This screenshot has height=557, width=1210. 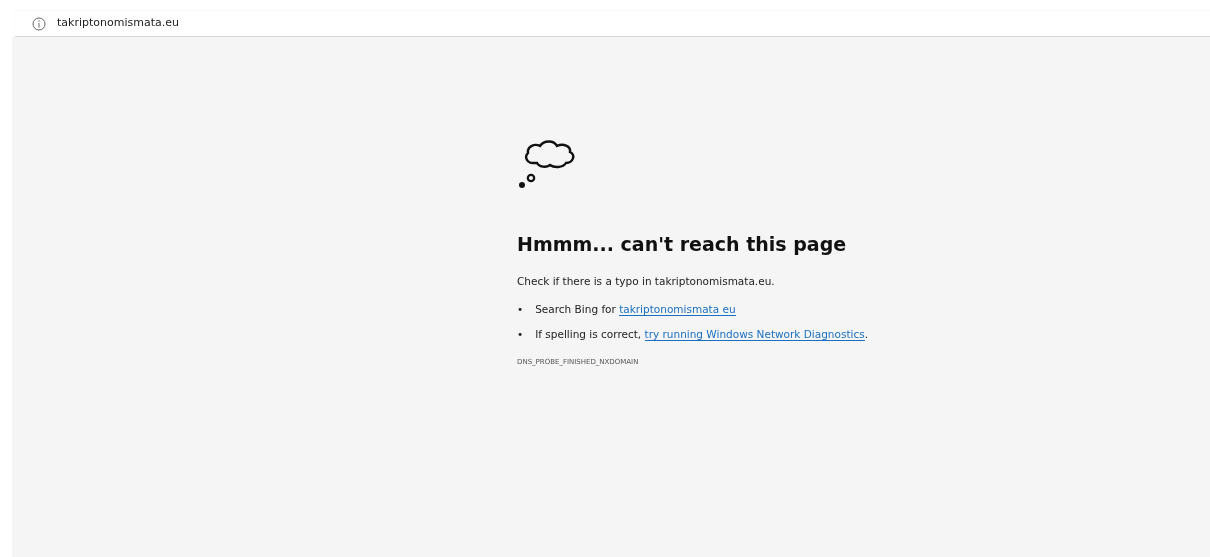 I want to click on error-heading: Hmmm... can't reach this page, so click(x=682, y=244).